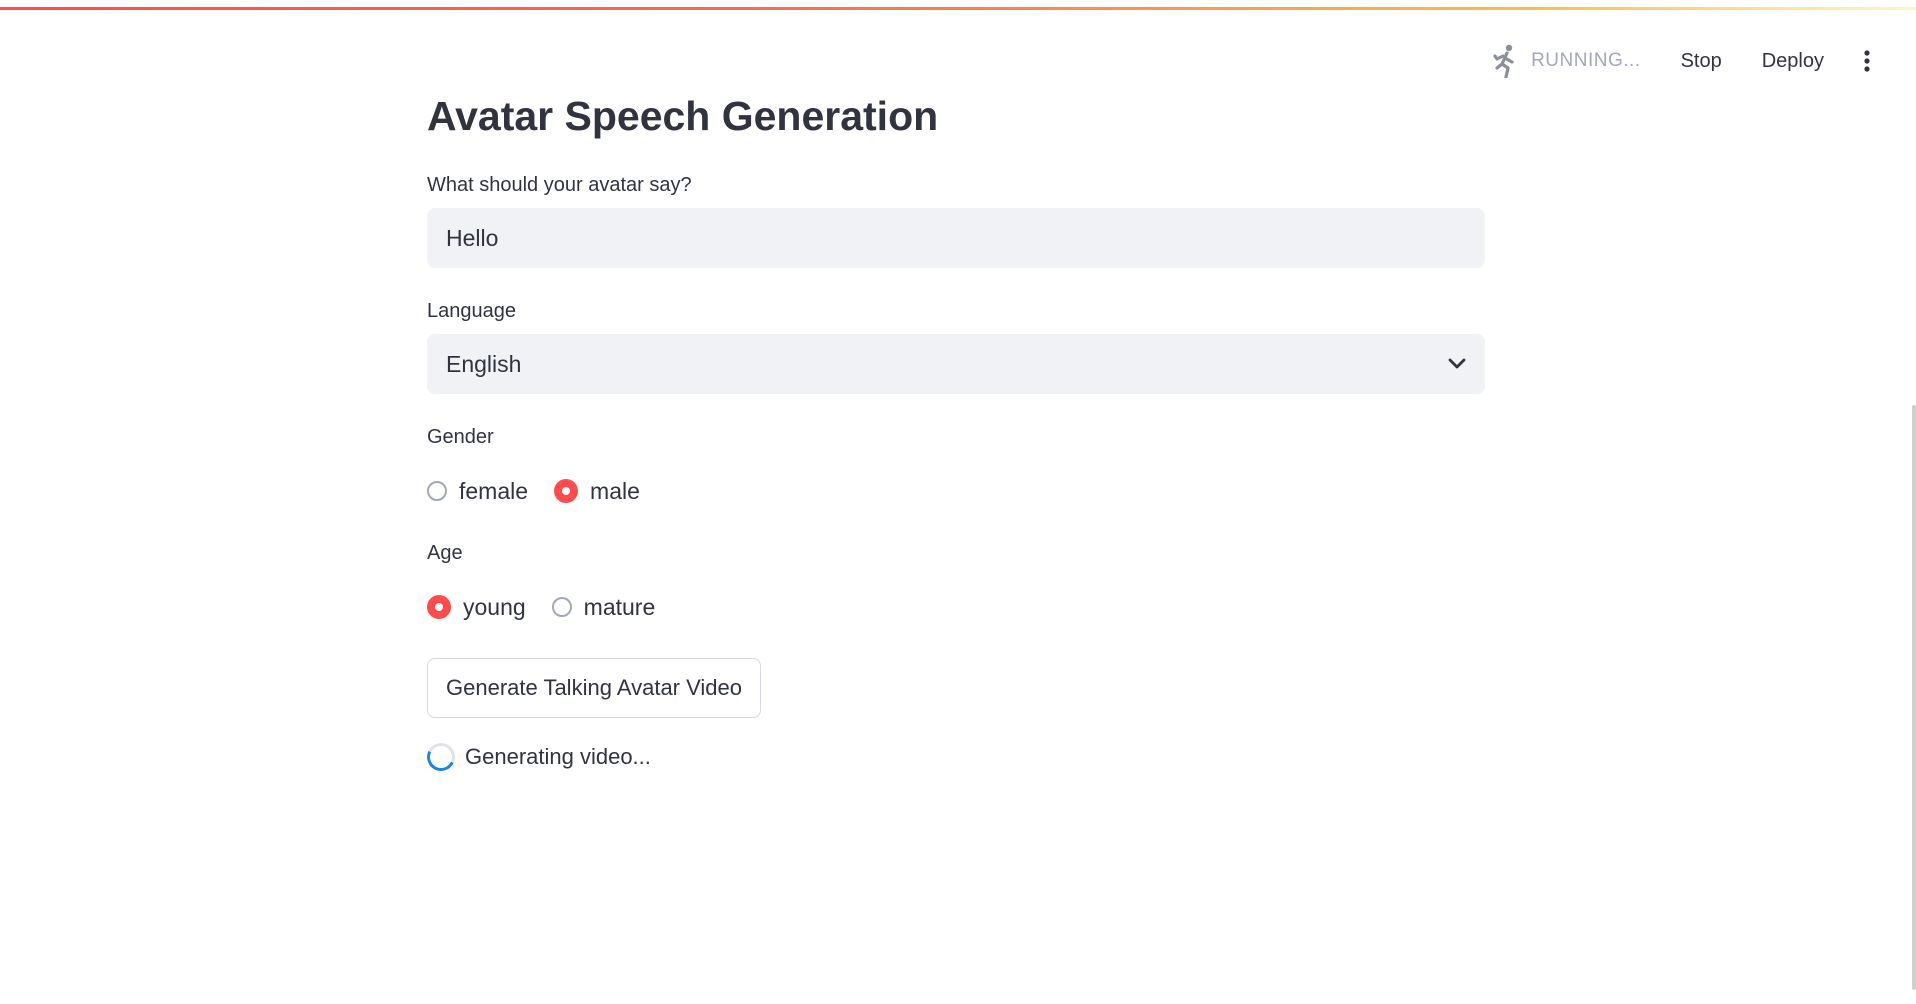  What do you see at coordinates (1506, 61) in the screenshot?
I see `running-person-icon` at bounding box center [1506, 61].